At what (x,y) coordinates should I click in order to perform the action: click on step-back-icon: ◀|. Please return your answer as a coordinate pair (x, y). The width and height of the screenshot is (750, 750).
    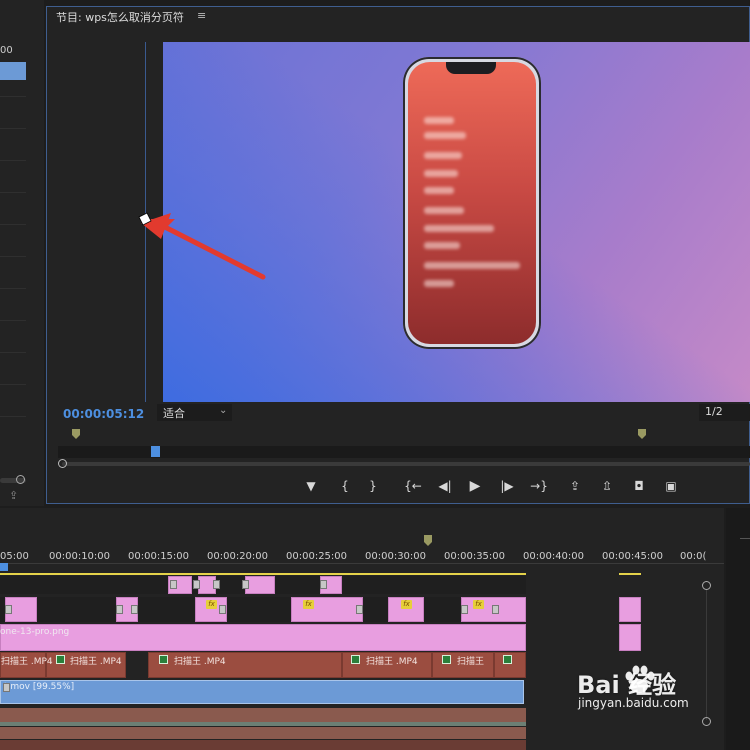
    Looking at the image, I should click on (445, 486).